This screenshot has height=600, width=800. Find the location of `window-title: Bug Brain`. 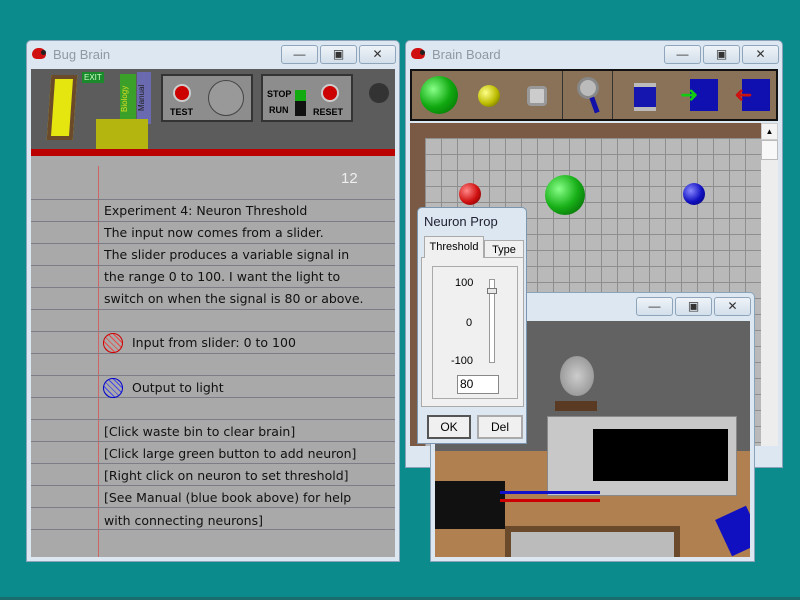

window-title: Bug Brain is located at coordinates (82, 54).